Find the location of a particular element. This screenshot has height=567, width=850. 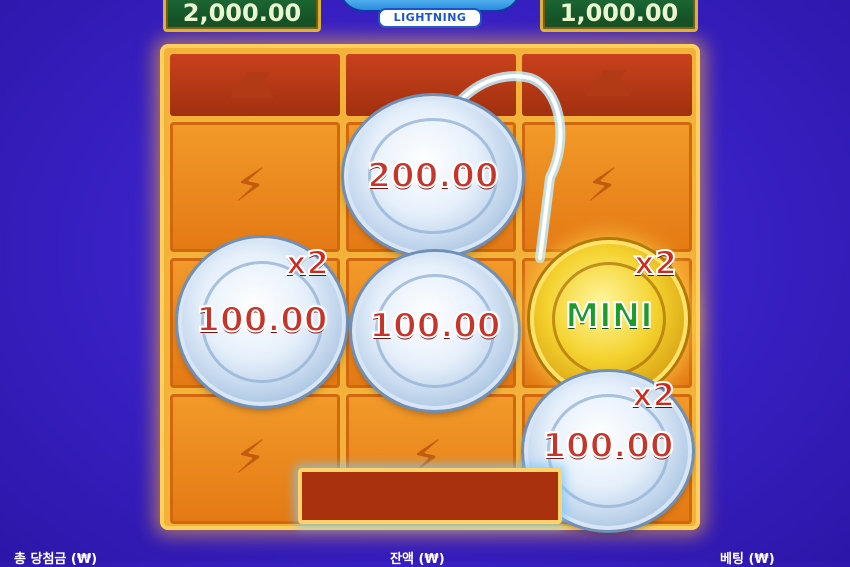

logo-subtitle: LIGHTNING is located at coordinates (430, 18).